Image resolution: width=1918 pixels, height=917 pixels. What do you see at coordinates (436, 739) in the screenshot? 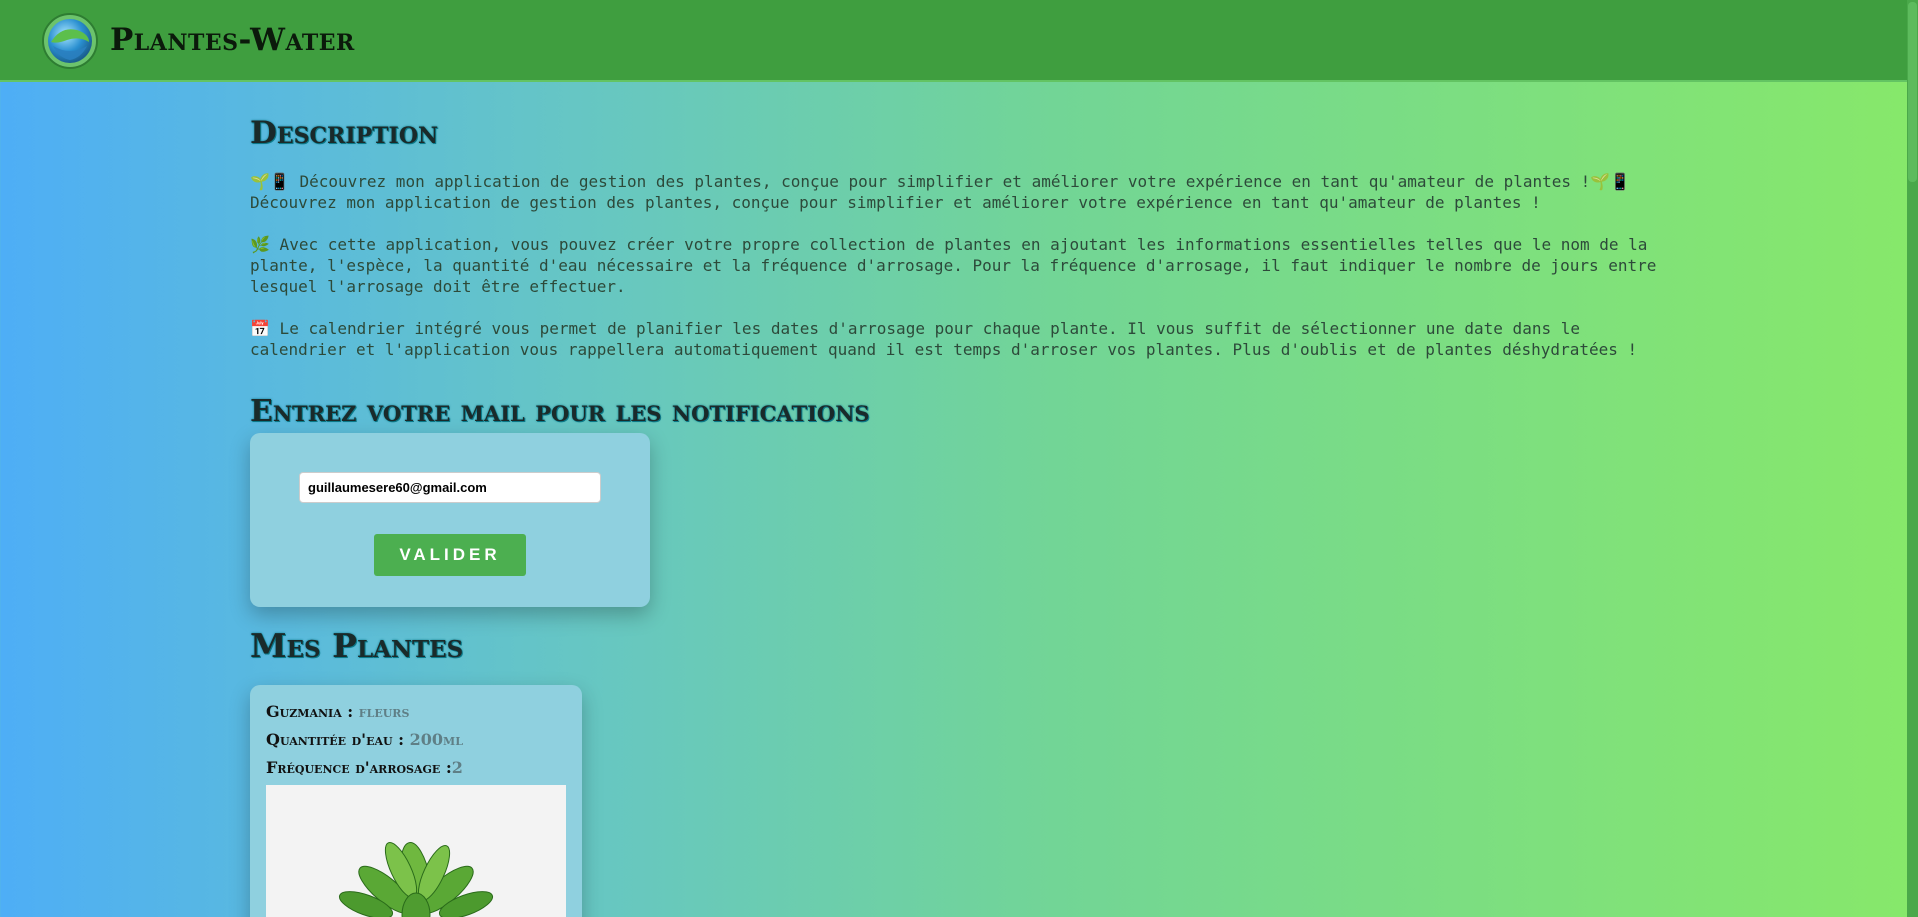
I see `plant-water-value: 200ml` at bounding box center [436, 739].